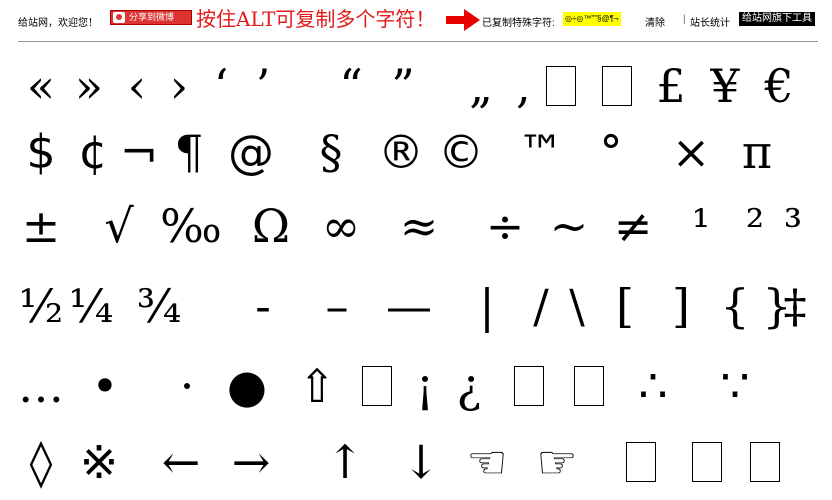  What do you see at coordinates (139, 152) in the screenshot?
I see `char-cell: ¬` at bounding box center [139, 152].